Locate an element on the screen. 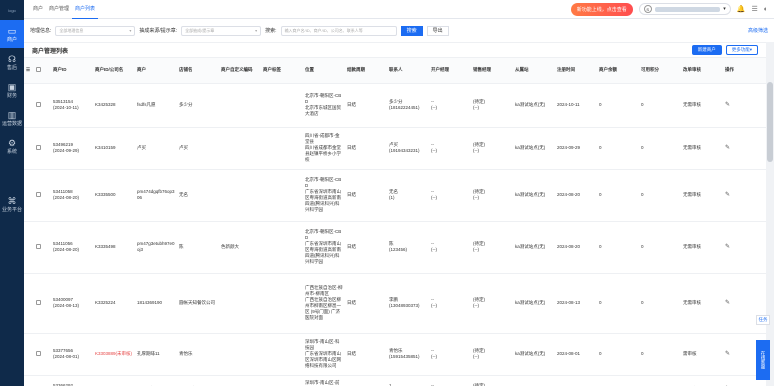 This screenshot has width=774, height=386. export-button: 导出 is located at coordinates (437, 30).